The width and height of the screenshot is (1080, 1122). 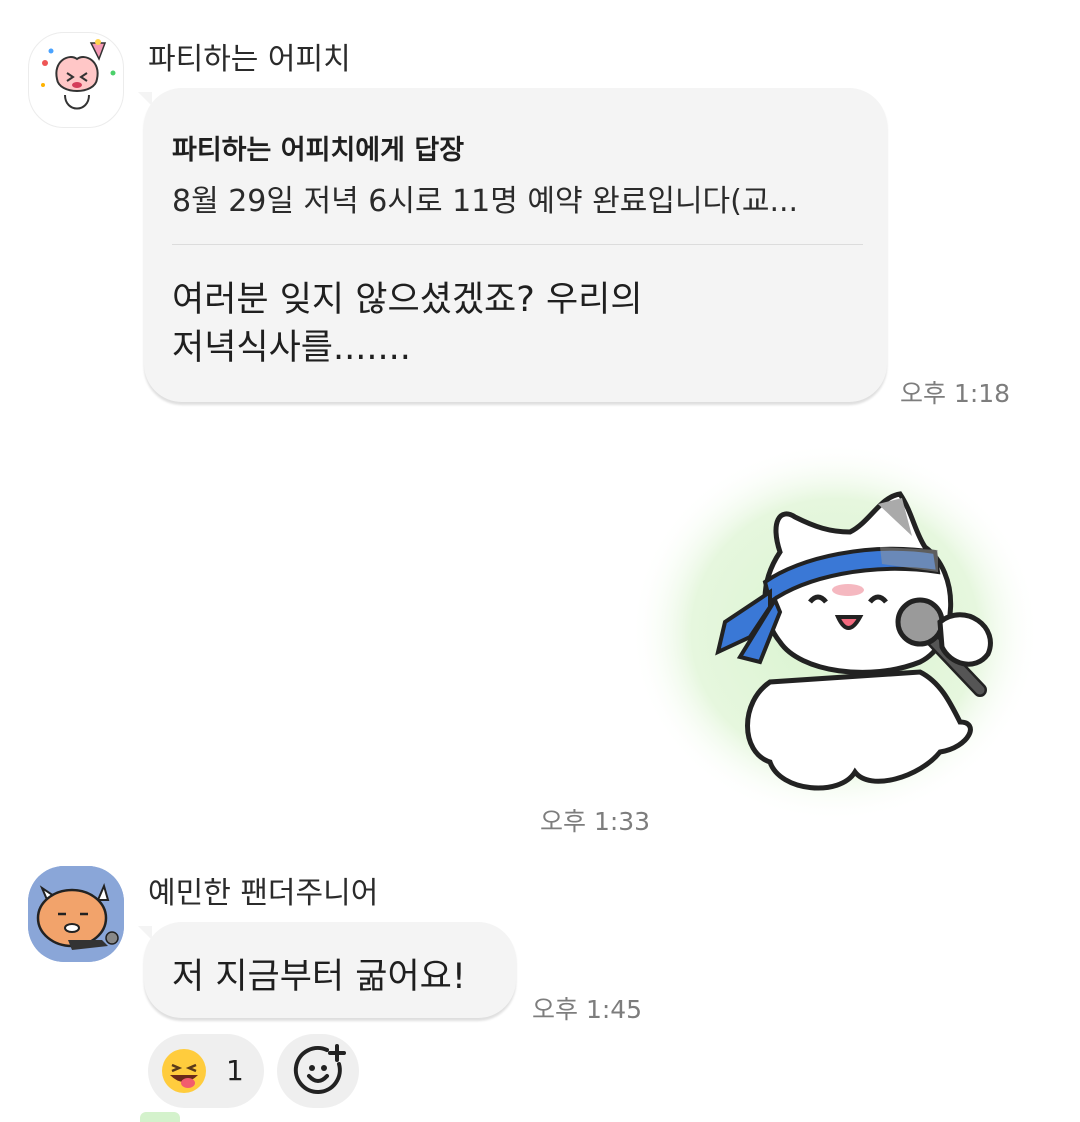 I want to click on add-reaction-button, so click(x=318, y=1071).